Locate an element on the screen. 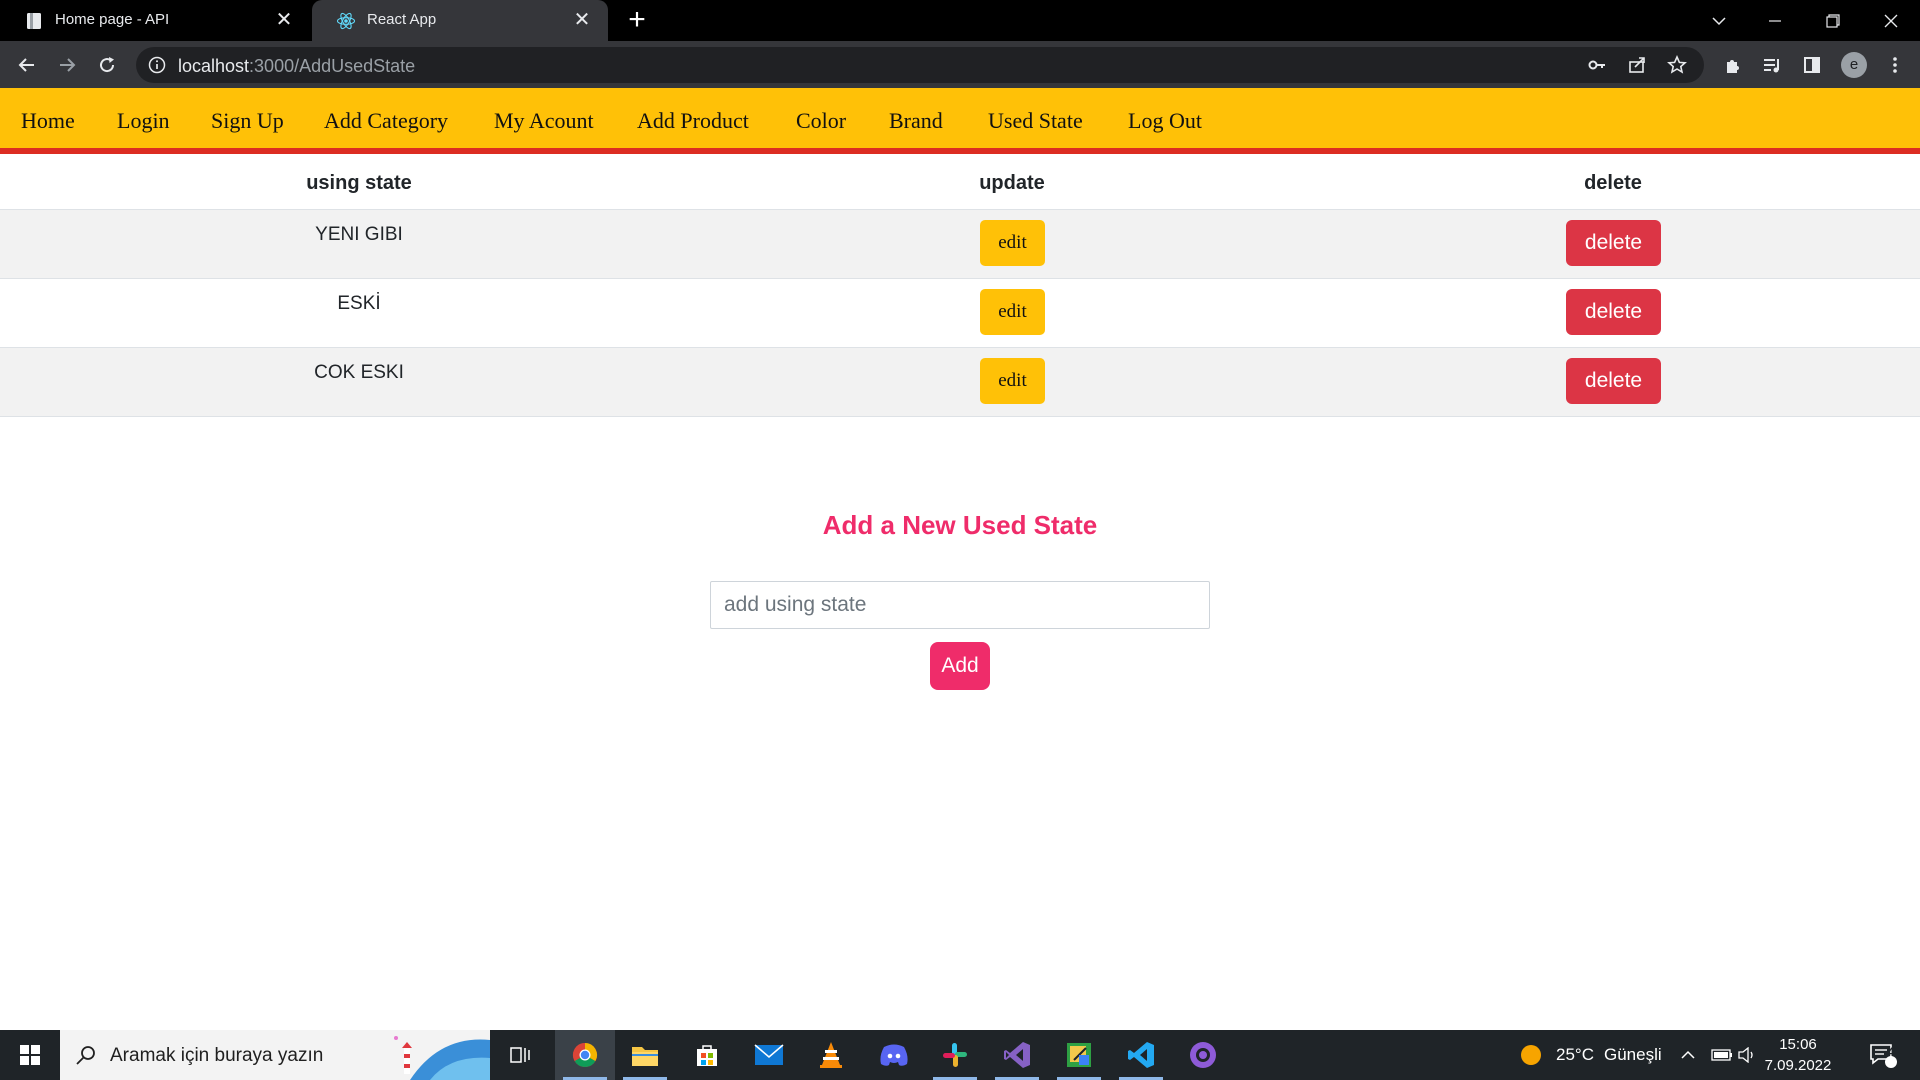 This screenshot has height=1080, width=1920. add-used-state-title: Add a New Used State is located at coordinates (960, 525).